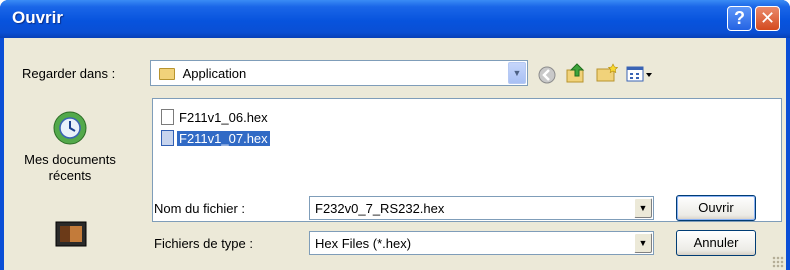 This screenshot has height=270, width=790. Describe the element at coordinates (71, 235) in the screenshot. I see `desktop-icon` at that location.